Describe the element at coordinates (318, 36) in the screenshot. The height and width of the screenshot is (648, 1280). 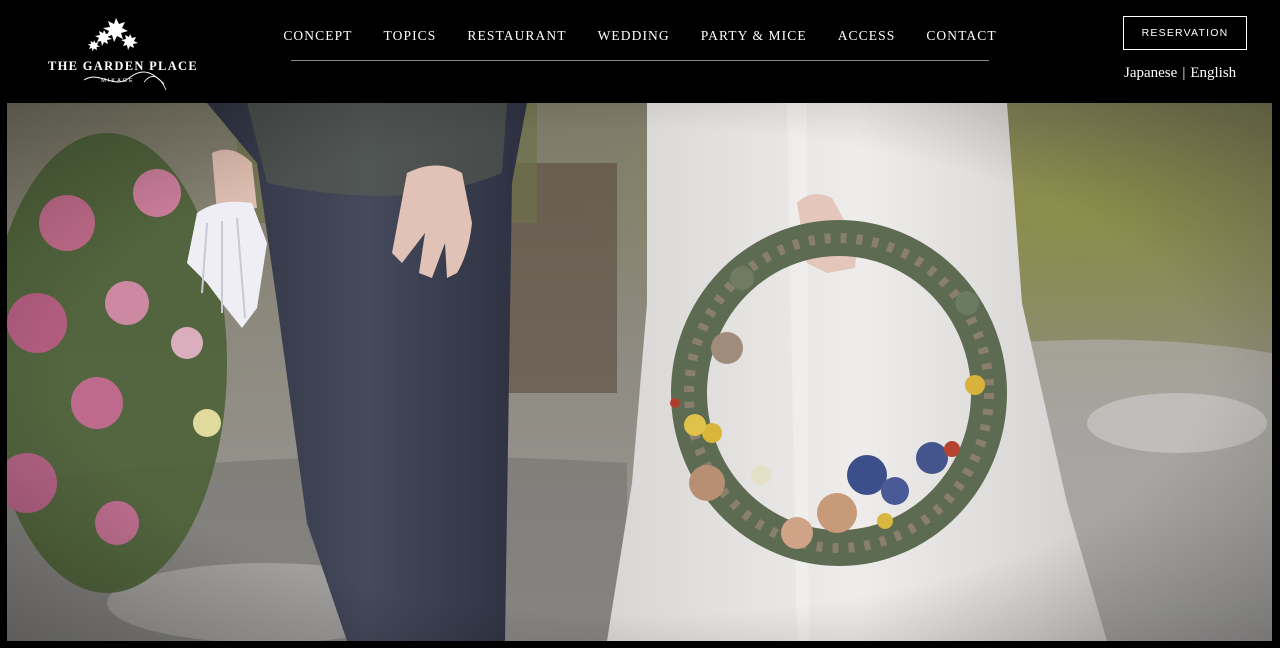
I see `nav-item-concept: CONCEPT` at that location.